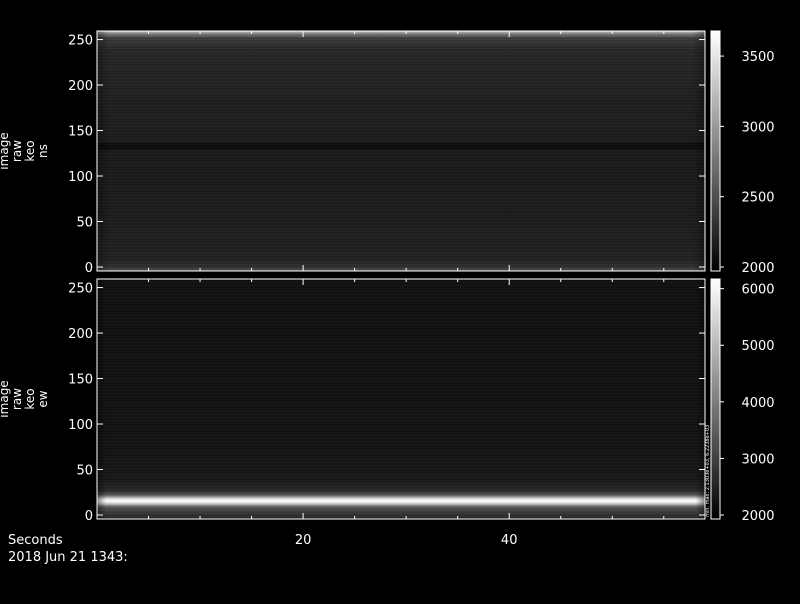 This screenshot has width=800, height=604. What do you see at coordinates (757, 198) in the screenshot?
I see `colorbar-tick-label: 2500` at bounding box center [757, 198].